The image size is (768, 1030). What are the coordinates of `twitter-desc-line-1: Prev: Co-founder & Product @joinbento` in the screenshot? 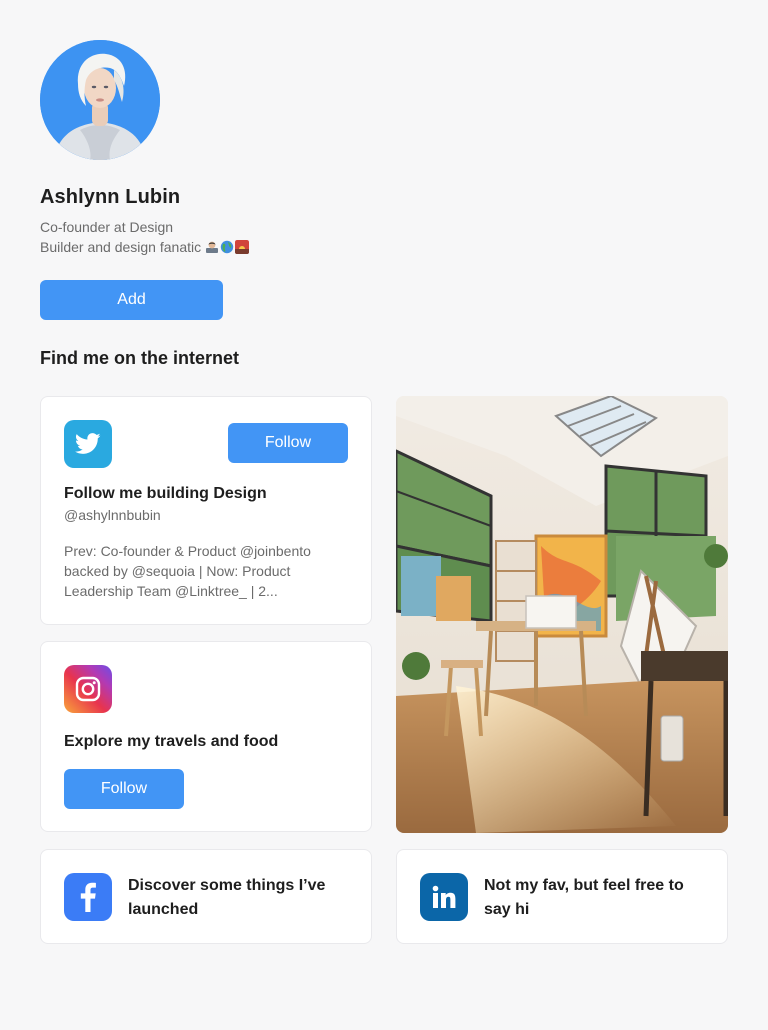 It's located at (187, 551).